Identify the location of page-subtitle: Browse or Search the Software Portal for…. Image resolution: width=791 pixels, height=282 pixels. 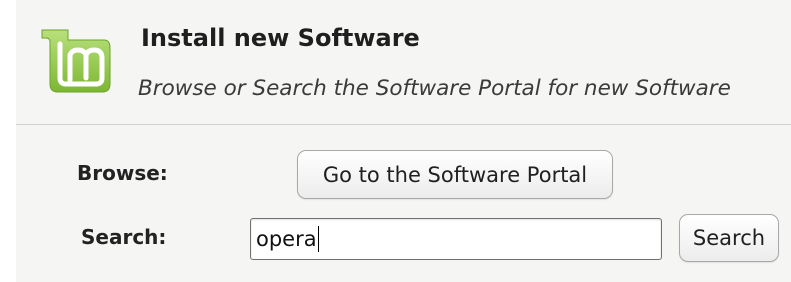
(434, 88).